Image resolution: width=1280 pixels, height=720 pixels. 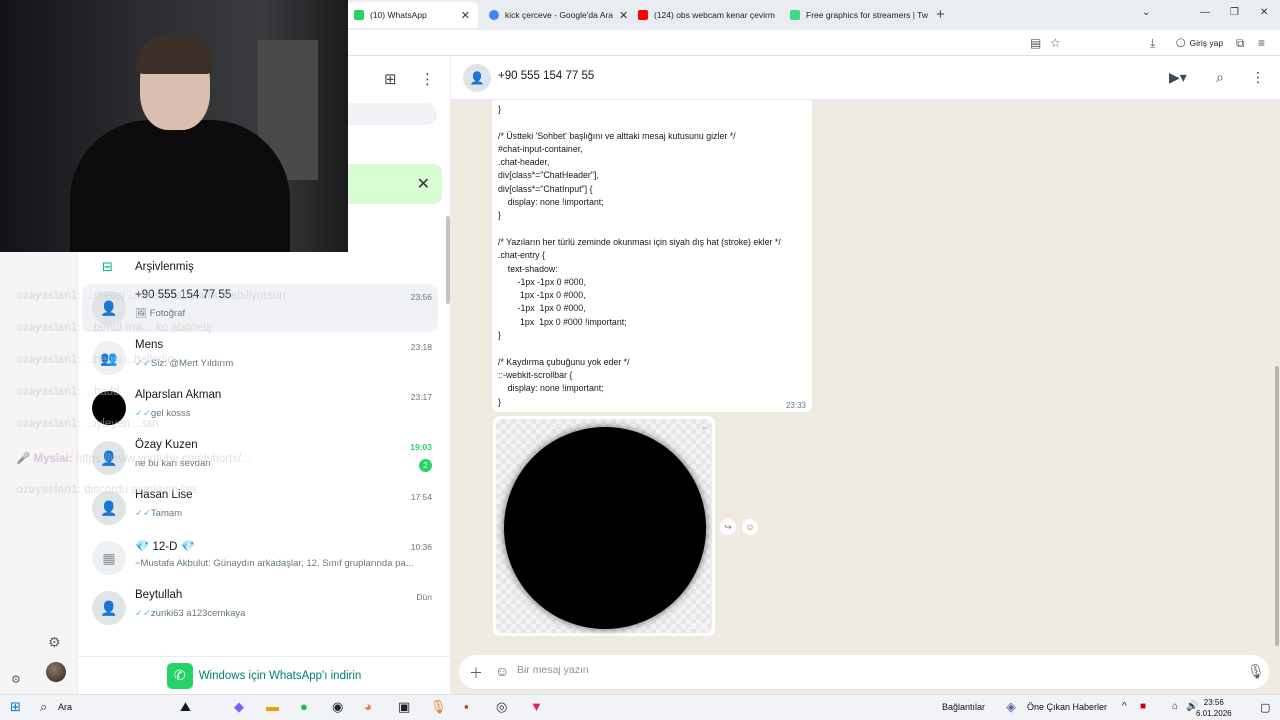 What do you see at coordinates (502, 671) in the screenshot?
I see `sticker-icon: ☺` at bounding box center [502, 671].